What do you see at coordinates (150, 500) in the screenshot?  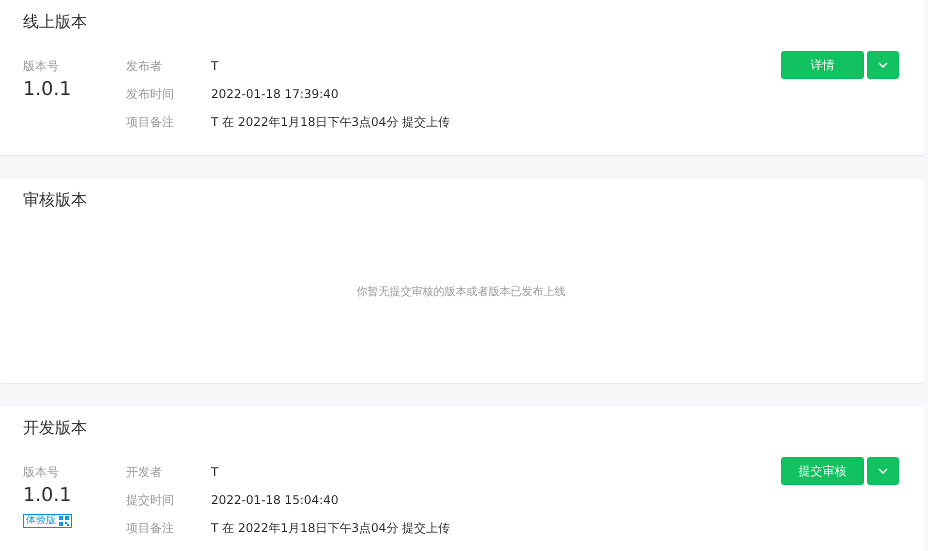 I see `field-label: 提交时间` at bounding box center [150, 500].